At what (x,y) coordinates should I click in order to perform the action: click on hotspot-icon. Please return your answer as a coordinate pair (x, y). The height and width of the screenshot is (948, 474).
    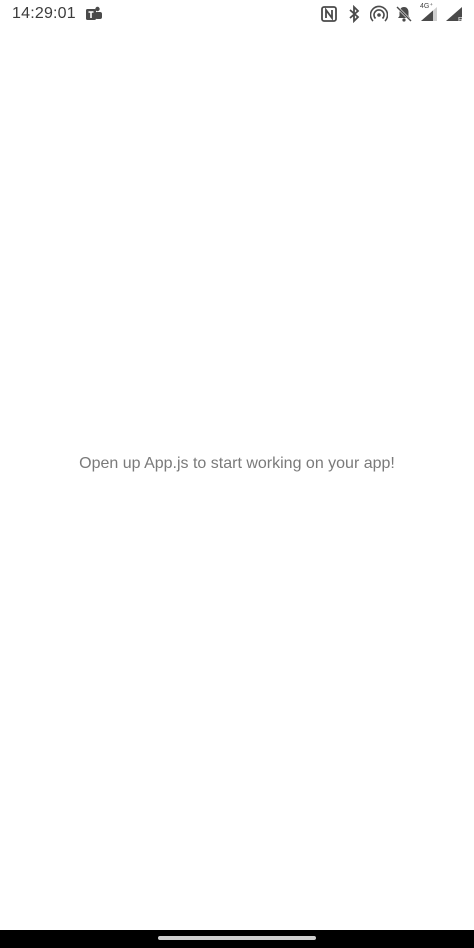
    Looking at the image, I should click on (379, 14).